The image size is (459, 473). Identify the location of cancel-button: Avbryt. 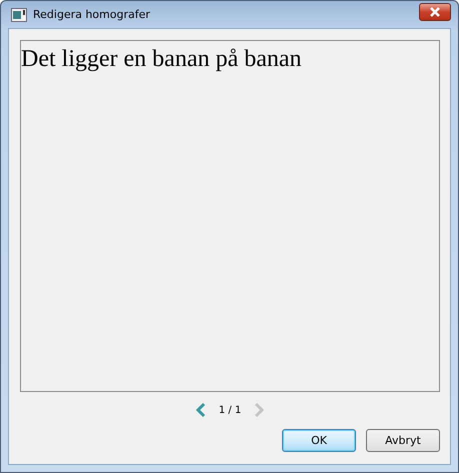
(403, 440).